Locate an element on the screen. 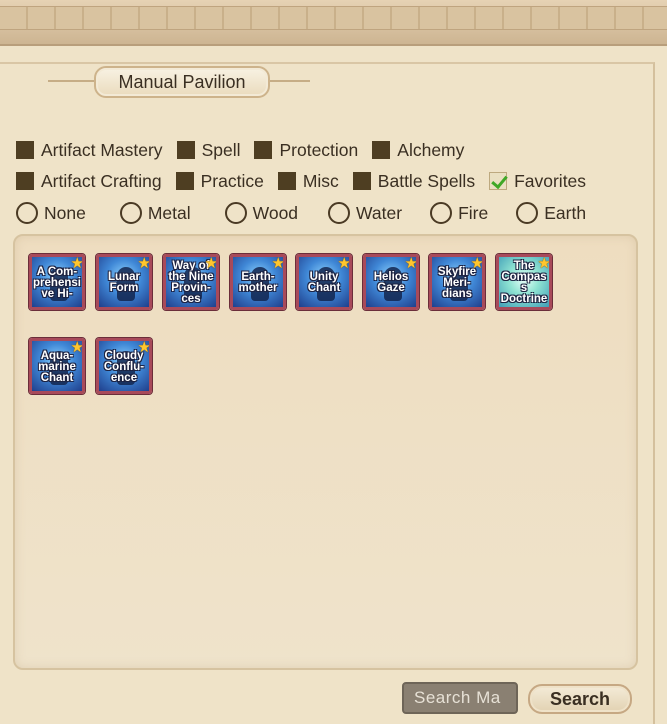  element-none: None is located at coordinates (51, 213).